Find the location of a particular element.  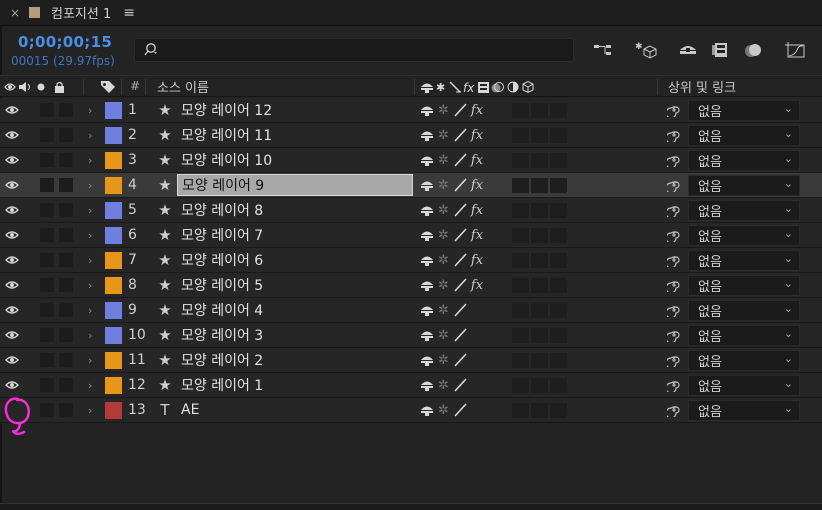

composition-tab-title: 컴포지션 1 is located at coordinates (81, 12).